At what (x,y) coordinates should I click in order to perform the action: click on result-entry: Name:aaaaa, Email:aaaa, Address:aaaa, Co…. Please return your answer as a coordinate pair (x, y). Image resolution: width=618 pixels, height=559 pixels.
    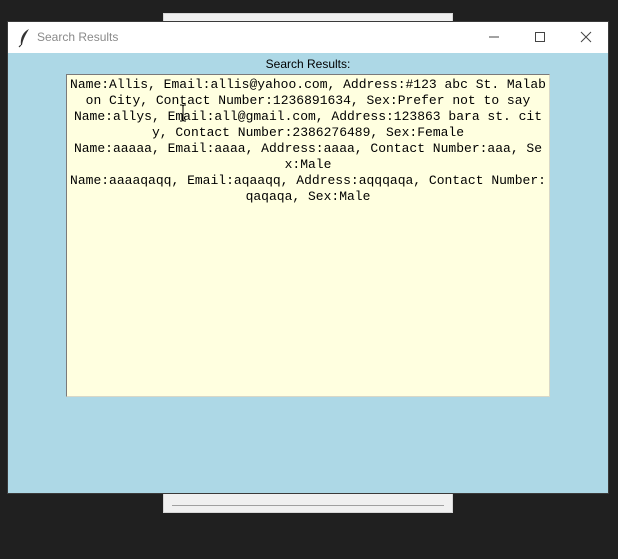
    Looking at the image, I should click on (308, 156).